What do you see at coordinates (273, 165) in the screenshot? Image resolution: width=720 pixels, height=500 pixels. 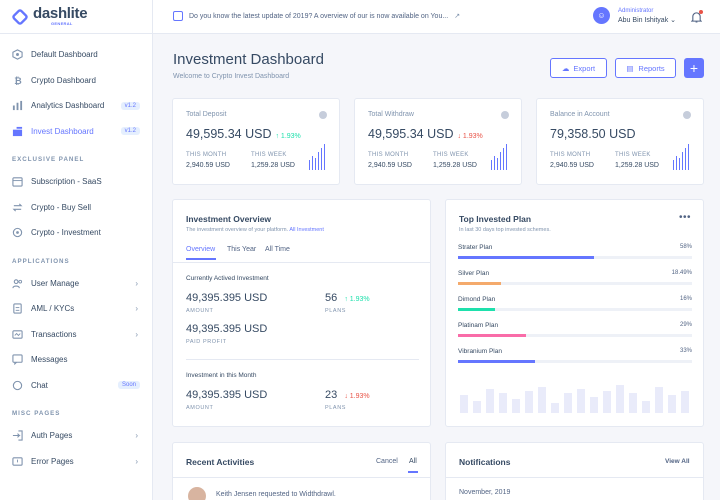 I see `stat-week-value: 1,259.28 USD` at bounding box center [273, 165].